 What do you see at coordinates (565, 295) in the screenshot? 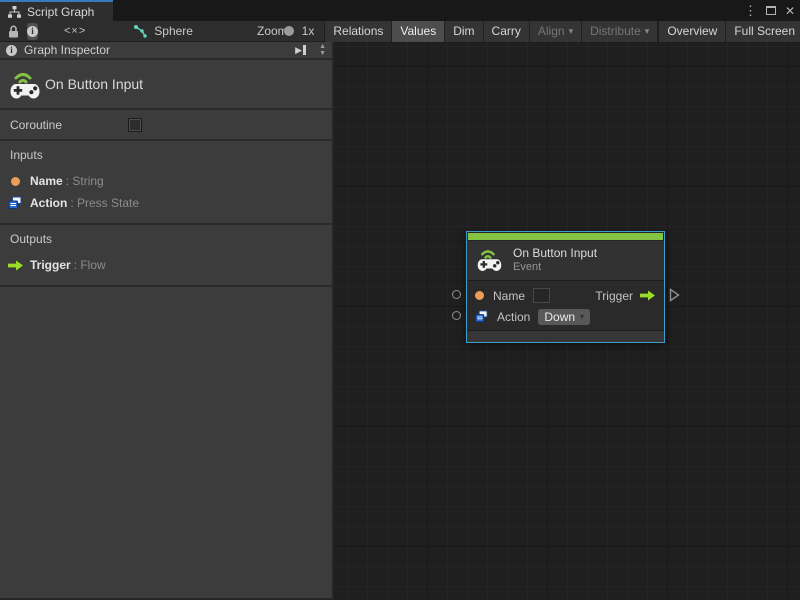
I see `name-port-row: Name Trigger` at bounding box center [565, 295].